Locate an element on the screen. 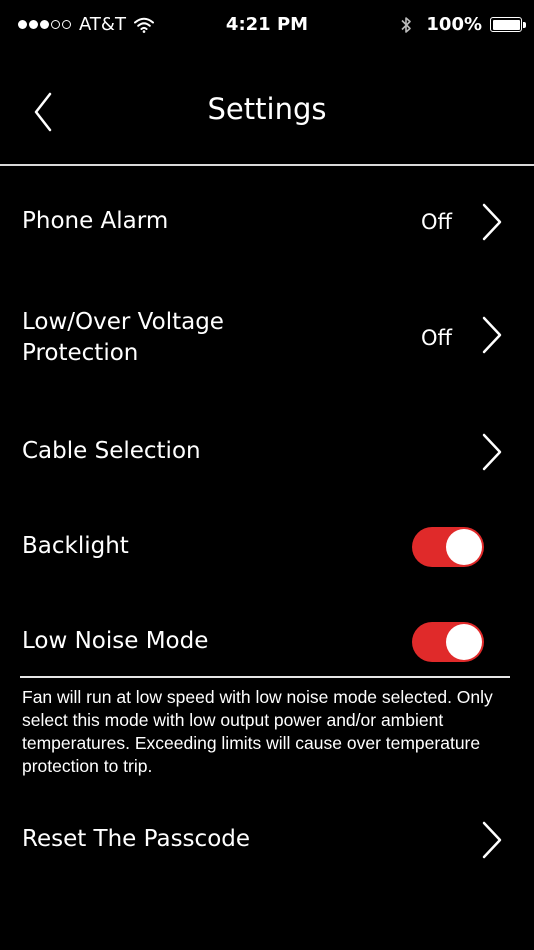  low-noise-mode-toggle is located at coordinates (448, 642).